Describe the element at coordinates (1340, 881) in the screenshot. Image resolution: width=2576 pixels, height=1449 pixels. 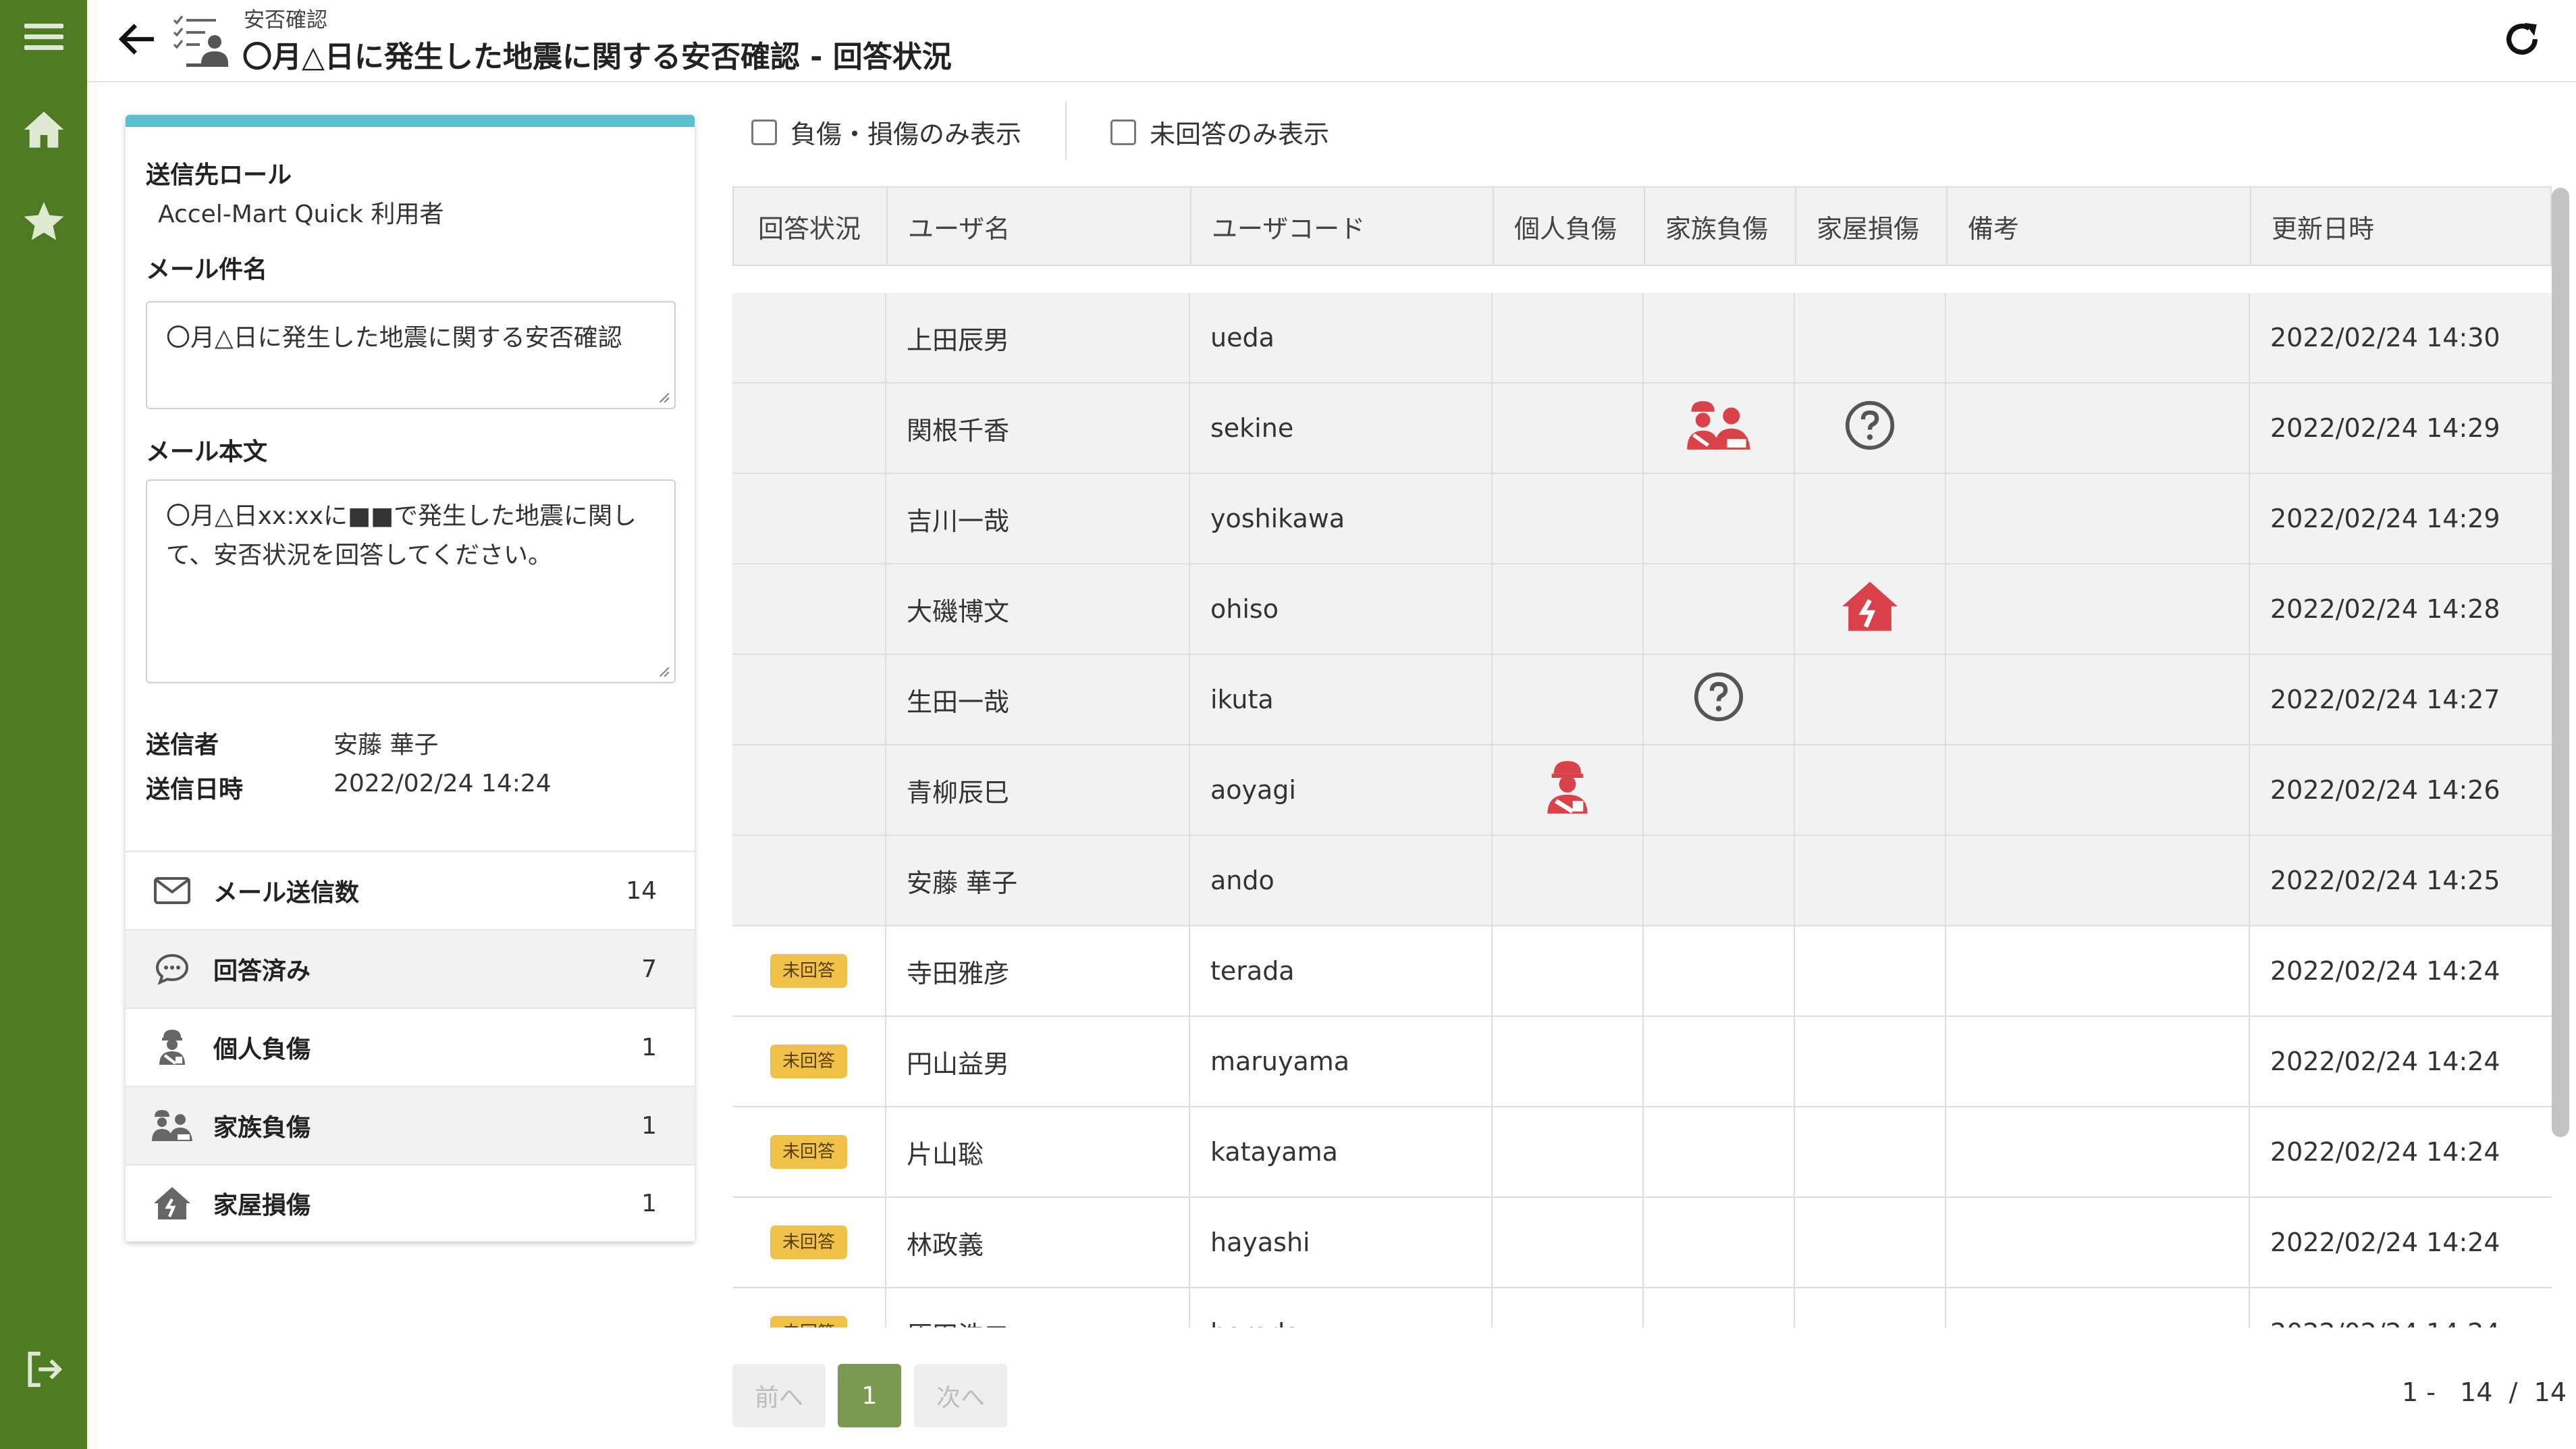
I see `cell-usercode: ando` at that location.